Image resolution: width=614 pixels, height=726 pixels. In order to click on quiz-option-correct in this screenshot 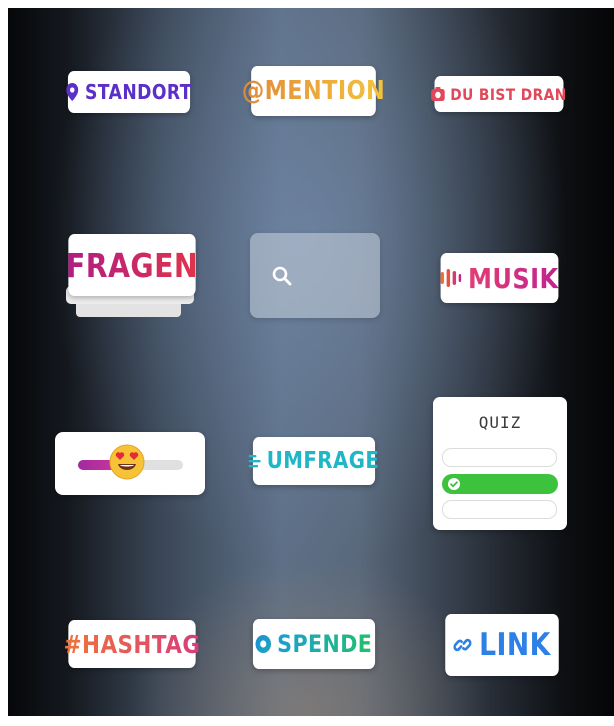, I will do `click(500, 484)`.